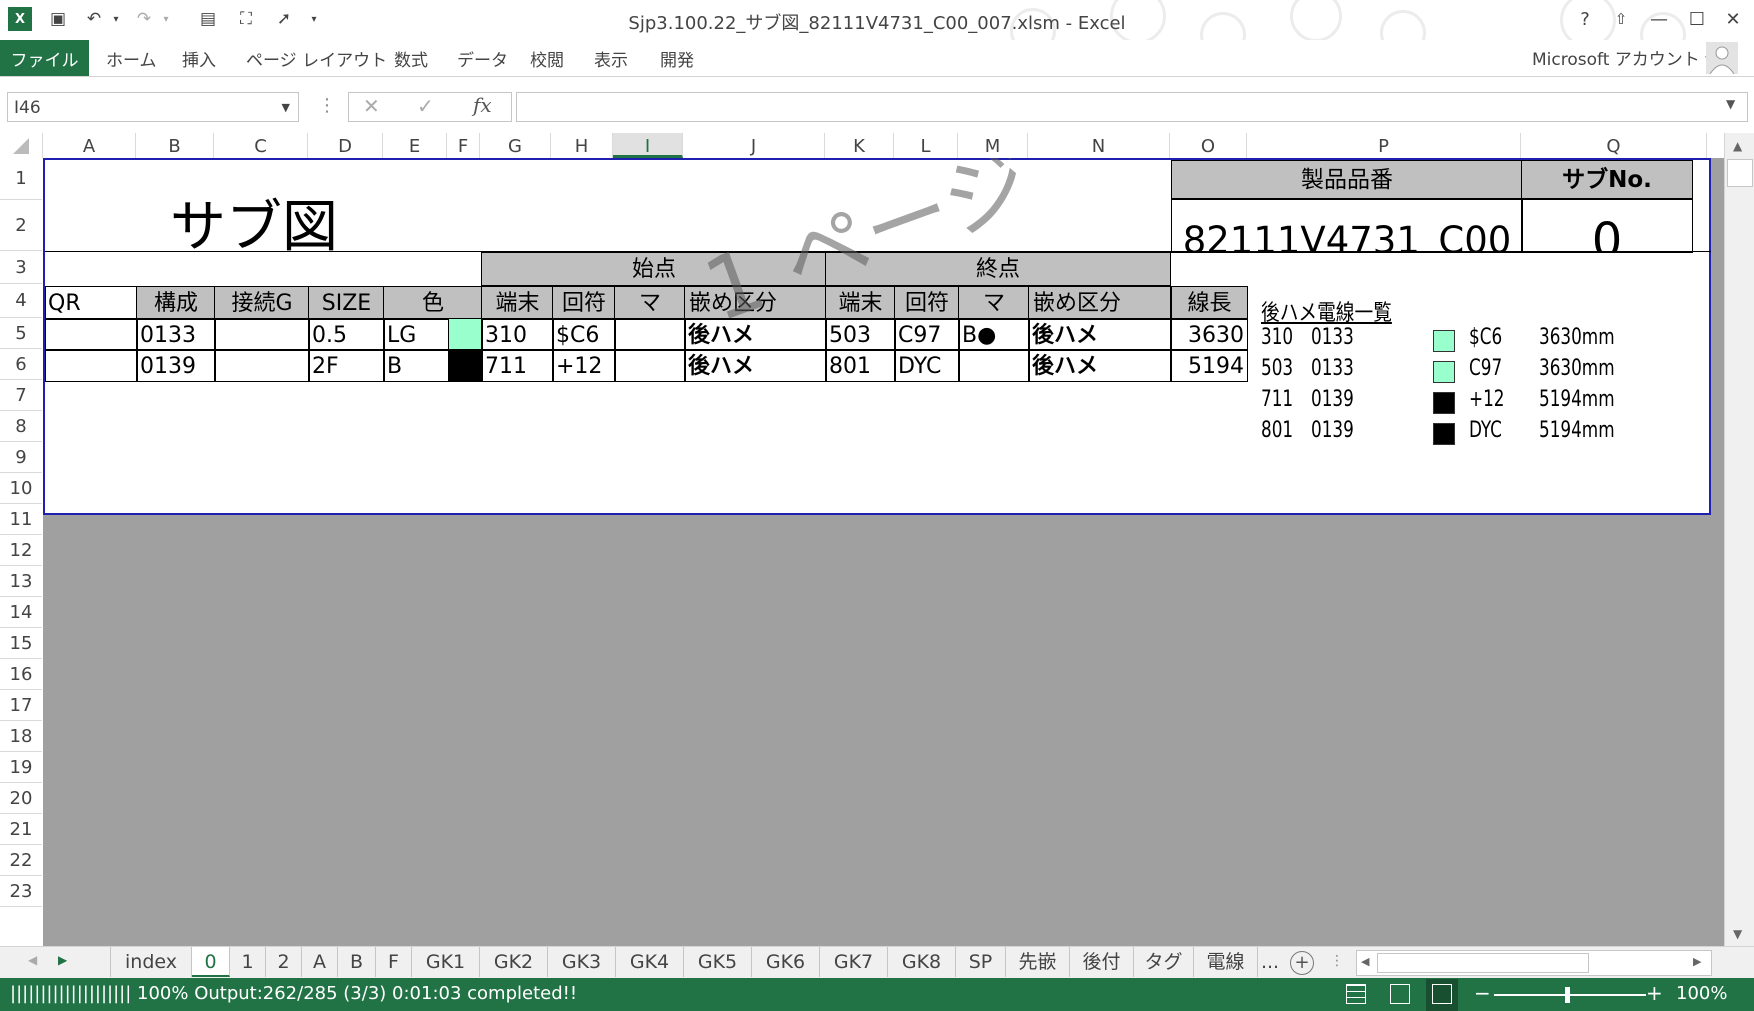 This screenshot has width=1754, height=1011. I want to click on cell-qr, so click(91, 365).